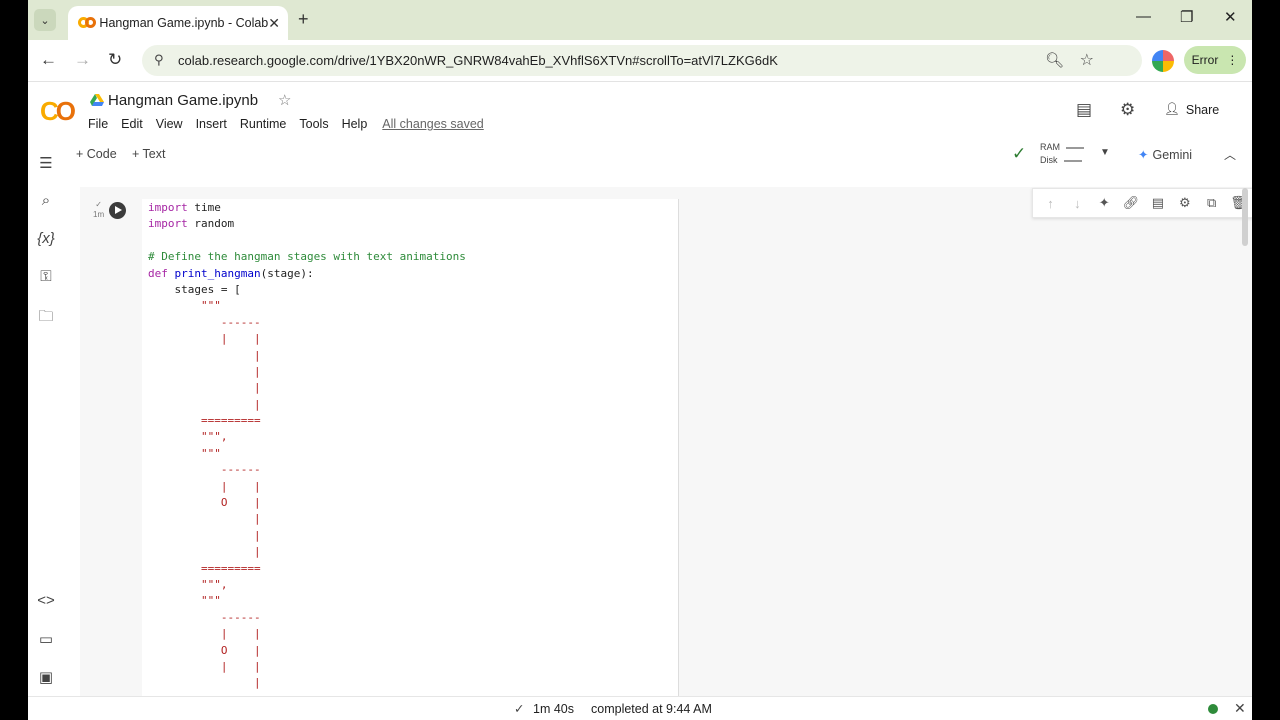 The width and height of the screenshot is (1280, 720). Describe the element at coordinates (651, 709) in the screenshot. I see `completed-time: completed at 9:44 AM` at that location.